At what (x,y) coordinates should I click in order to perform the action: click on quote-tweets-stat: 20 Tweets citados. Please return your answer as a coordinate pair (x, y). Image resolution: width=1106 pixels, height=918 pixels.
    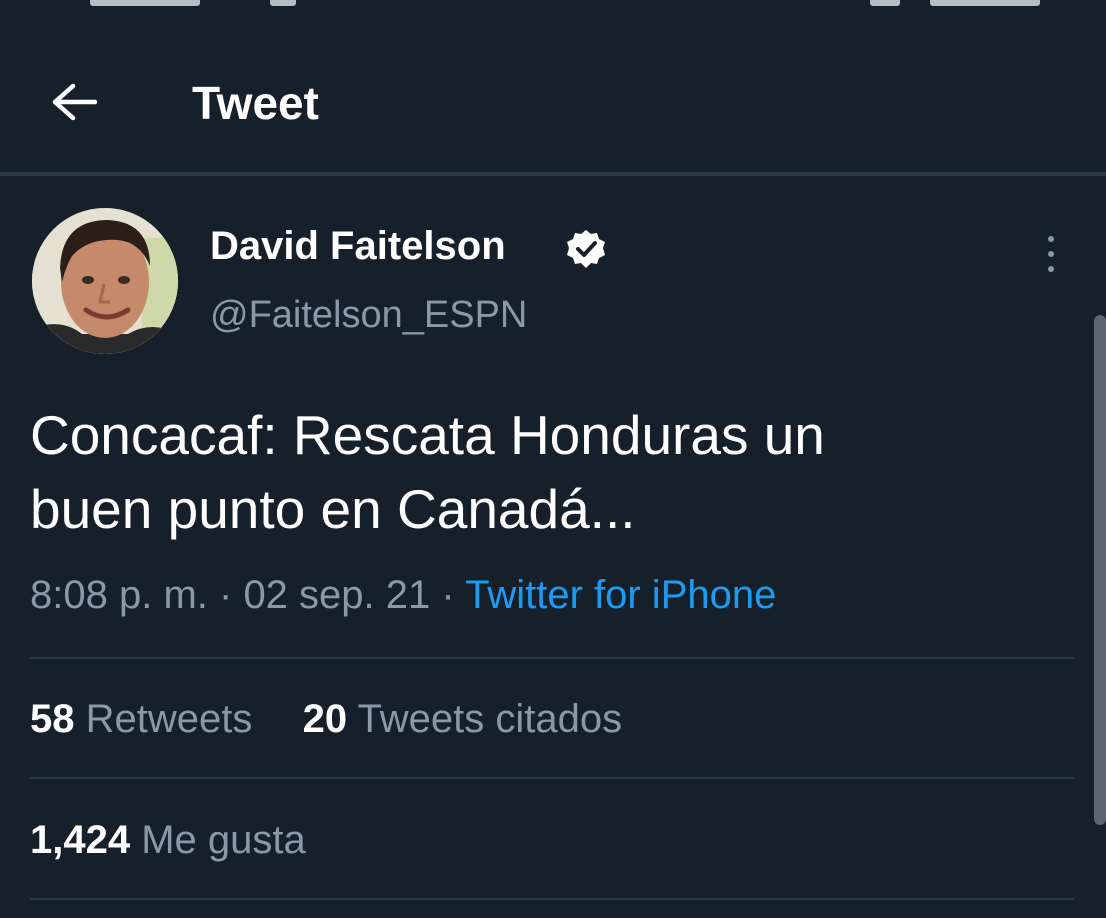
    Looking at the image, I should click on (462, 719).